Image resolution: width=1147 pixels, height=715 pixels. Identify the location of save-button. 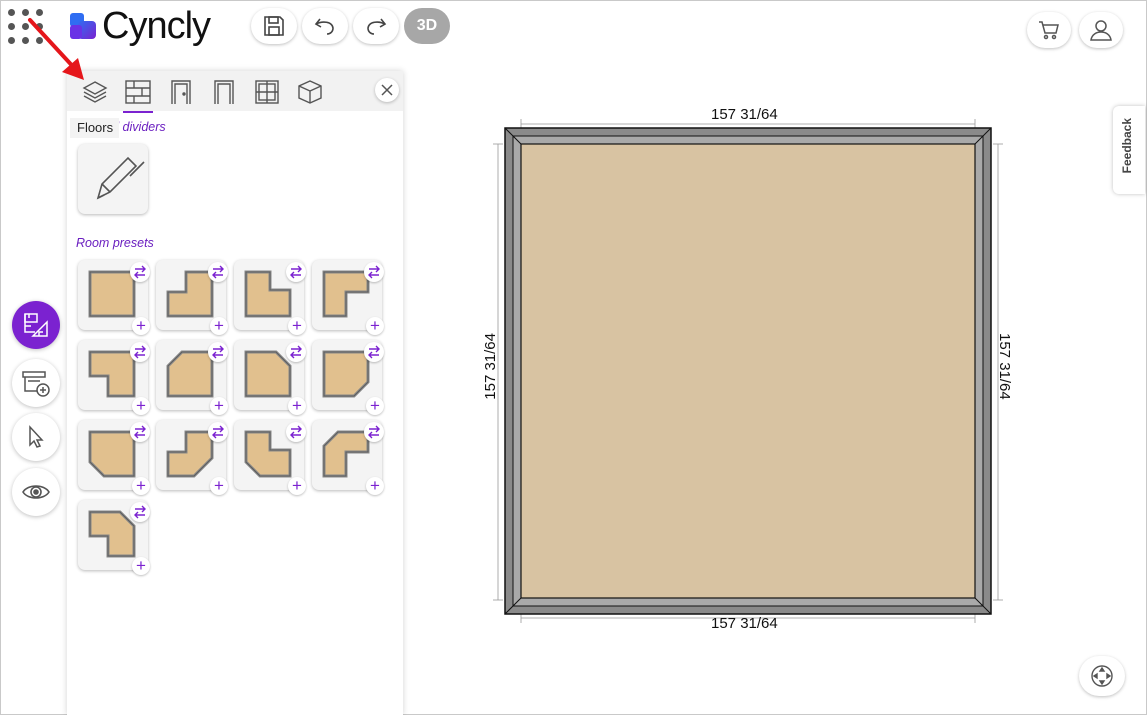
(274, 26).